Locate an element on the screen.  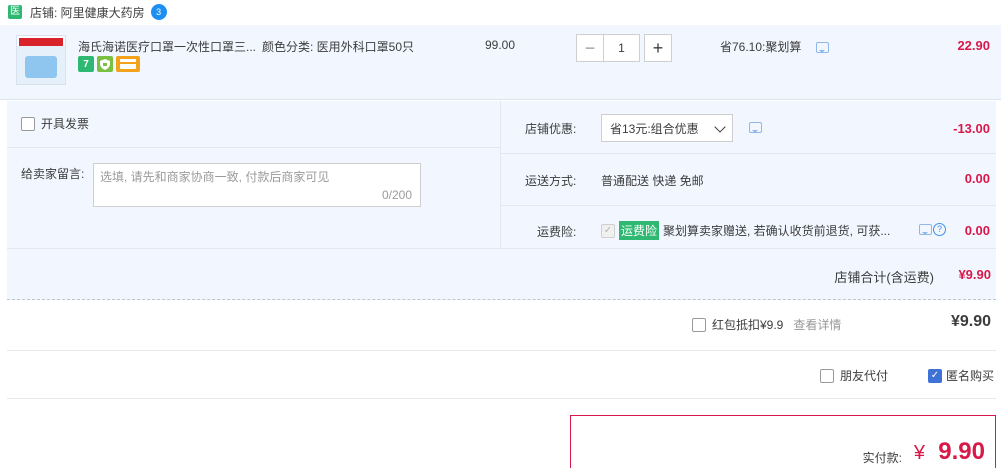
invoice-checkbox is located at coordinates (28, 123).